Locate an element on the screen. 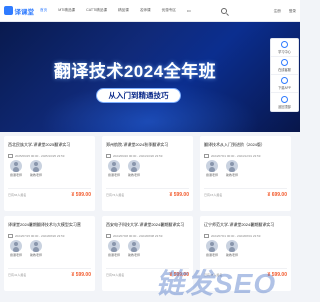 This screenshot has width=320, height=302. nav-home: 首页 is located at coordinates (43, 10).